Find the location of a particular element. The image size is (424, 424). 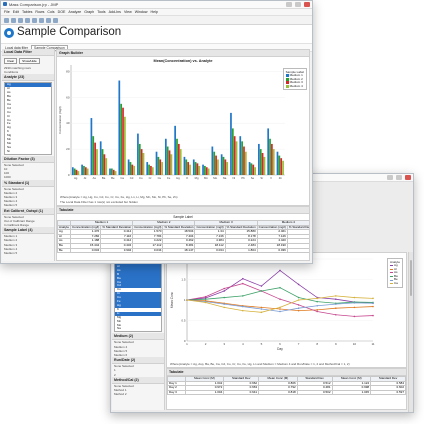

x-tick-label: 9 is located at coordinates (336, 344).